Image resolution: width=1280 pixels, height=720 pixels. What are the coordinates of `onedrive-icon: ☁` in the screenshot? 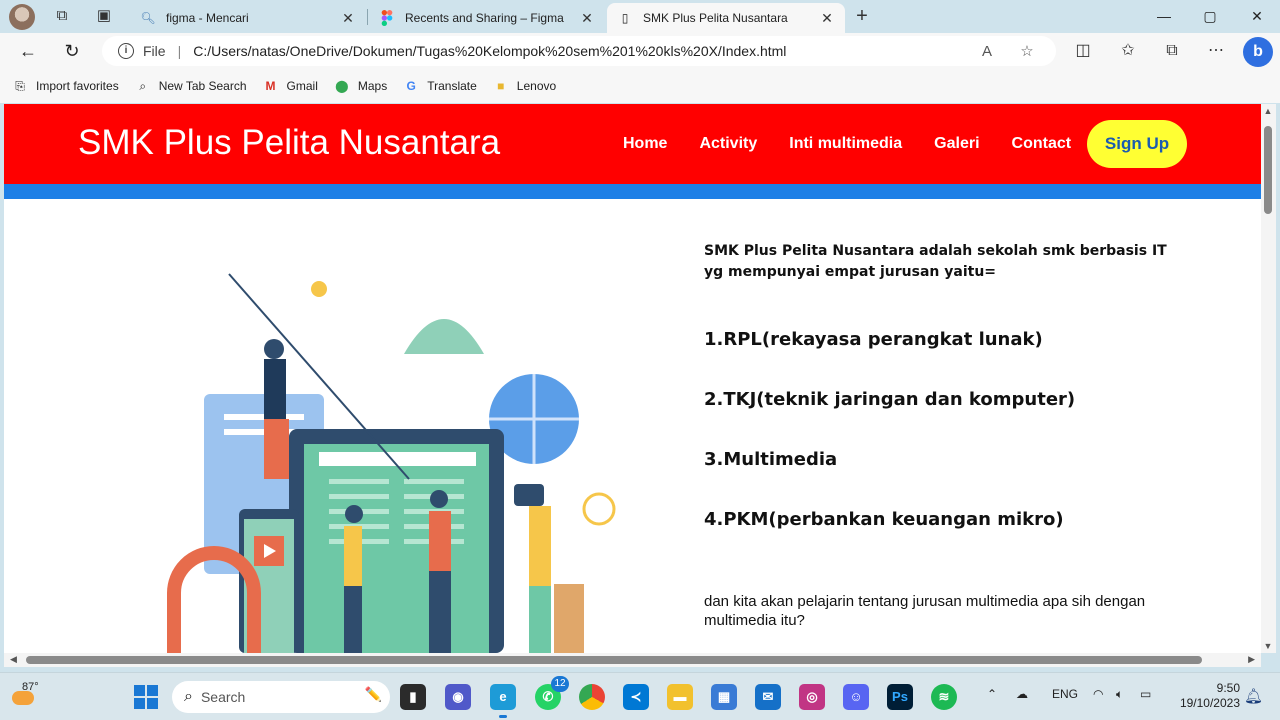 It's located at (1022, 694).